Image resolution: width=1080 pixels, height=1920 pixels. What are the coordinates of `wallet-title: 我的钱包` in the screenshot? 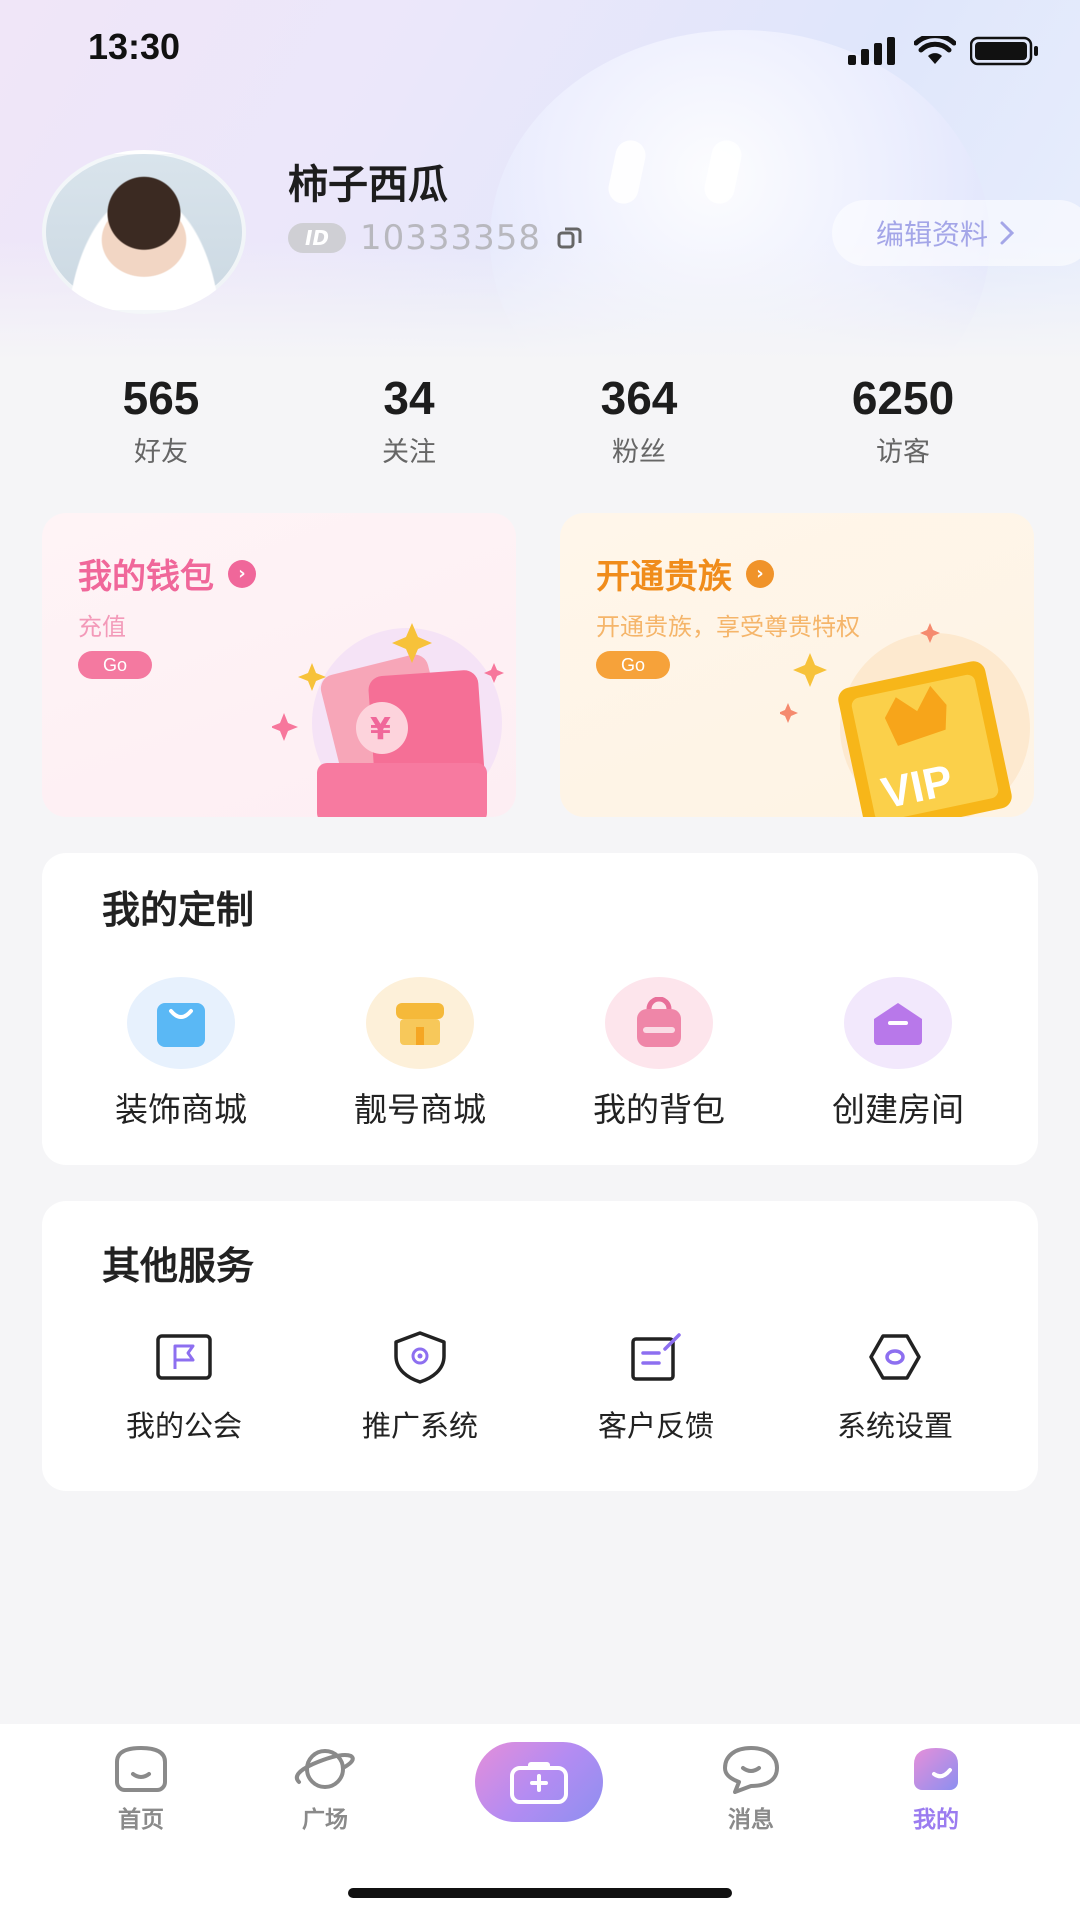 It's located at (146, 577).